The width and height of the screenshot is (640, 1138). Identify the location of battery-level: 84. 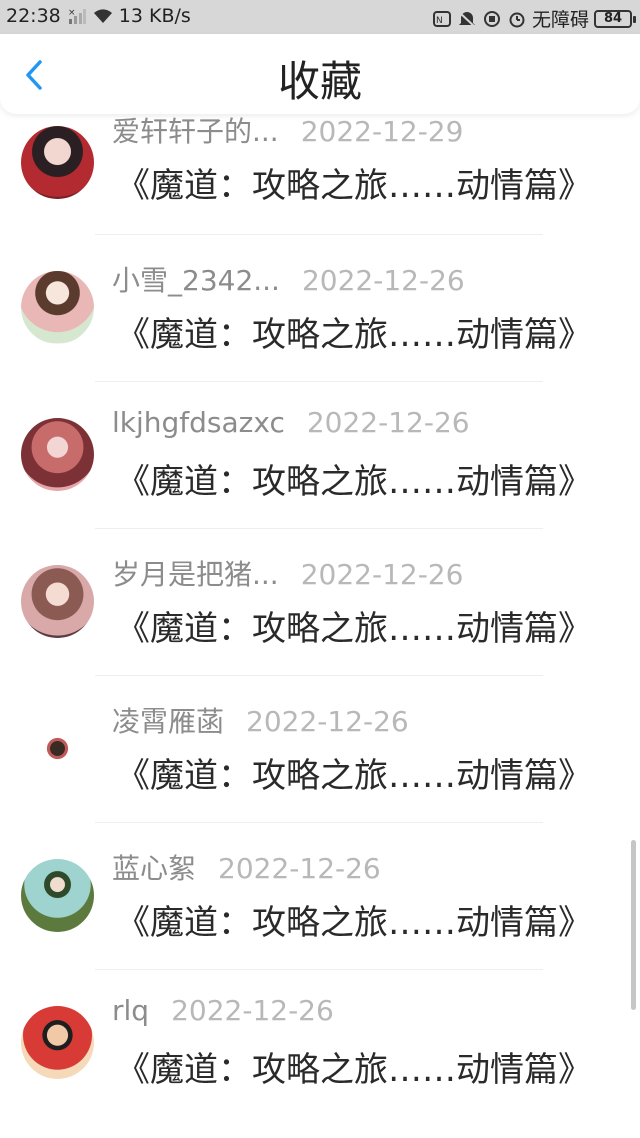
(613, 18).